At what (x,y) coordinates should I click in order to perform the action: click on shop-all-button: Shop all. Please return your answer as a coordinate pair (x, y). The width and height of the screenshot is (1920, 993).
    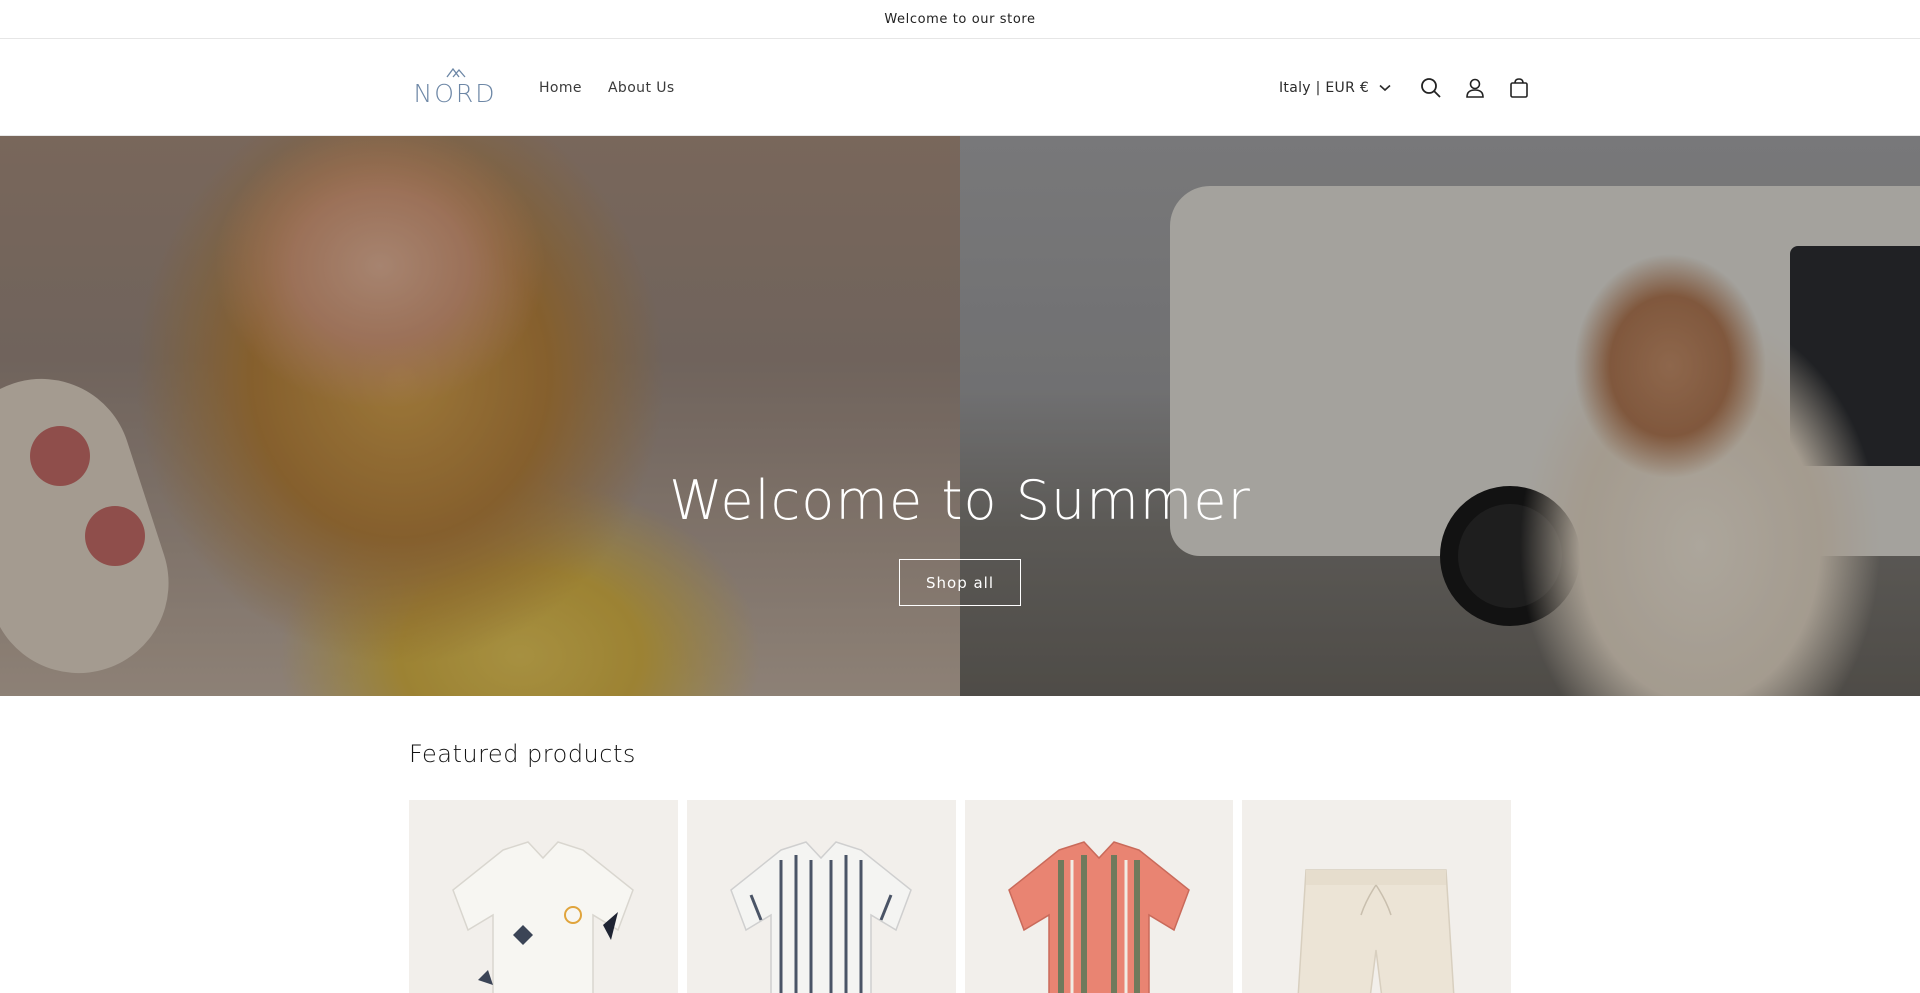
    Looking at the image, I should click on (960, 582).